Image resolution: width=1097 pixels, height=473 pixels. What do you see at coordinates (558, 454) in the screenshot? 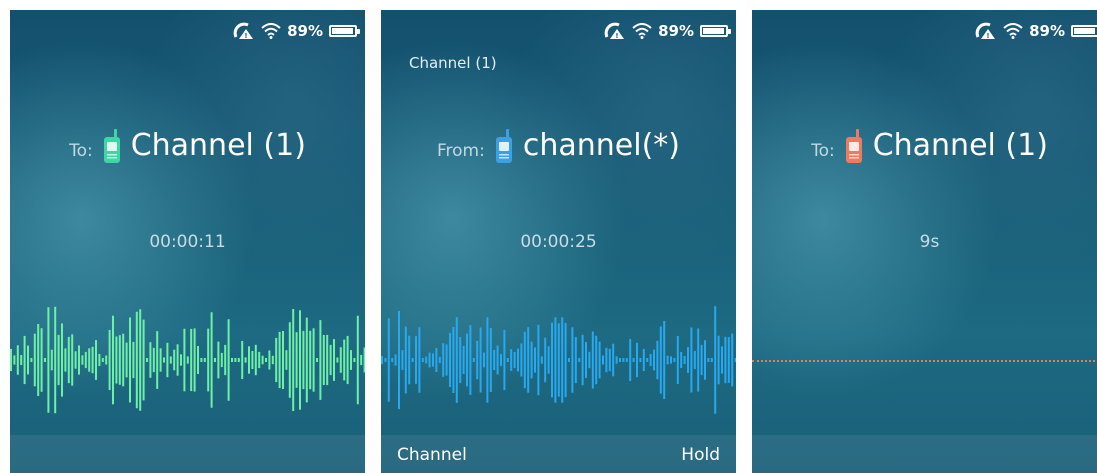
I see `softkey-bar: Channel Hold` at bounding box center [558, 454].